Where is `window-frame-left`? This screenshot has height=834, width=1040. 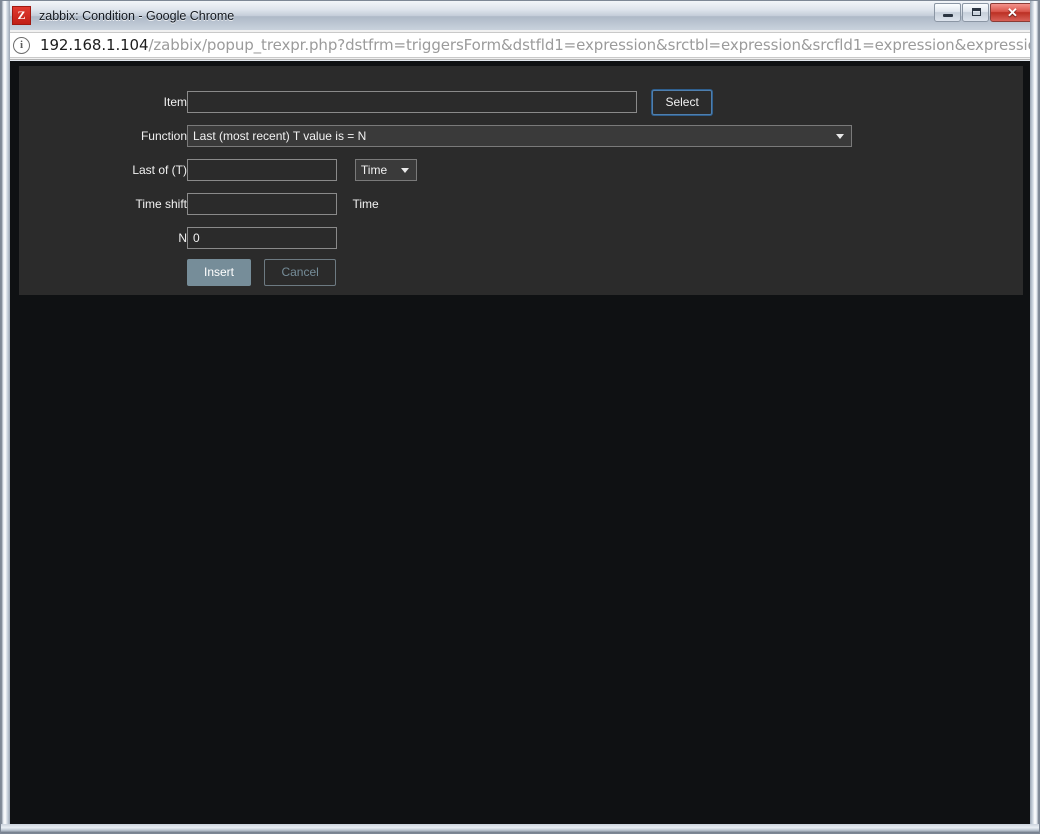 window-frame-left is located at coordinates (5, 417).